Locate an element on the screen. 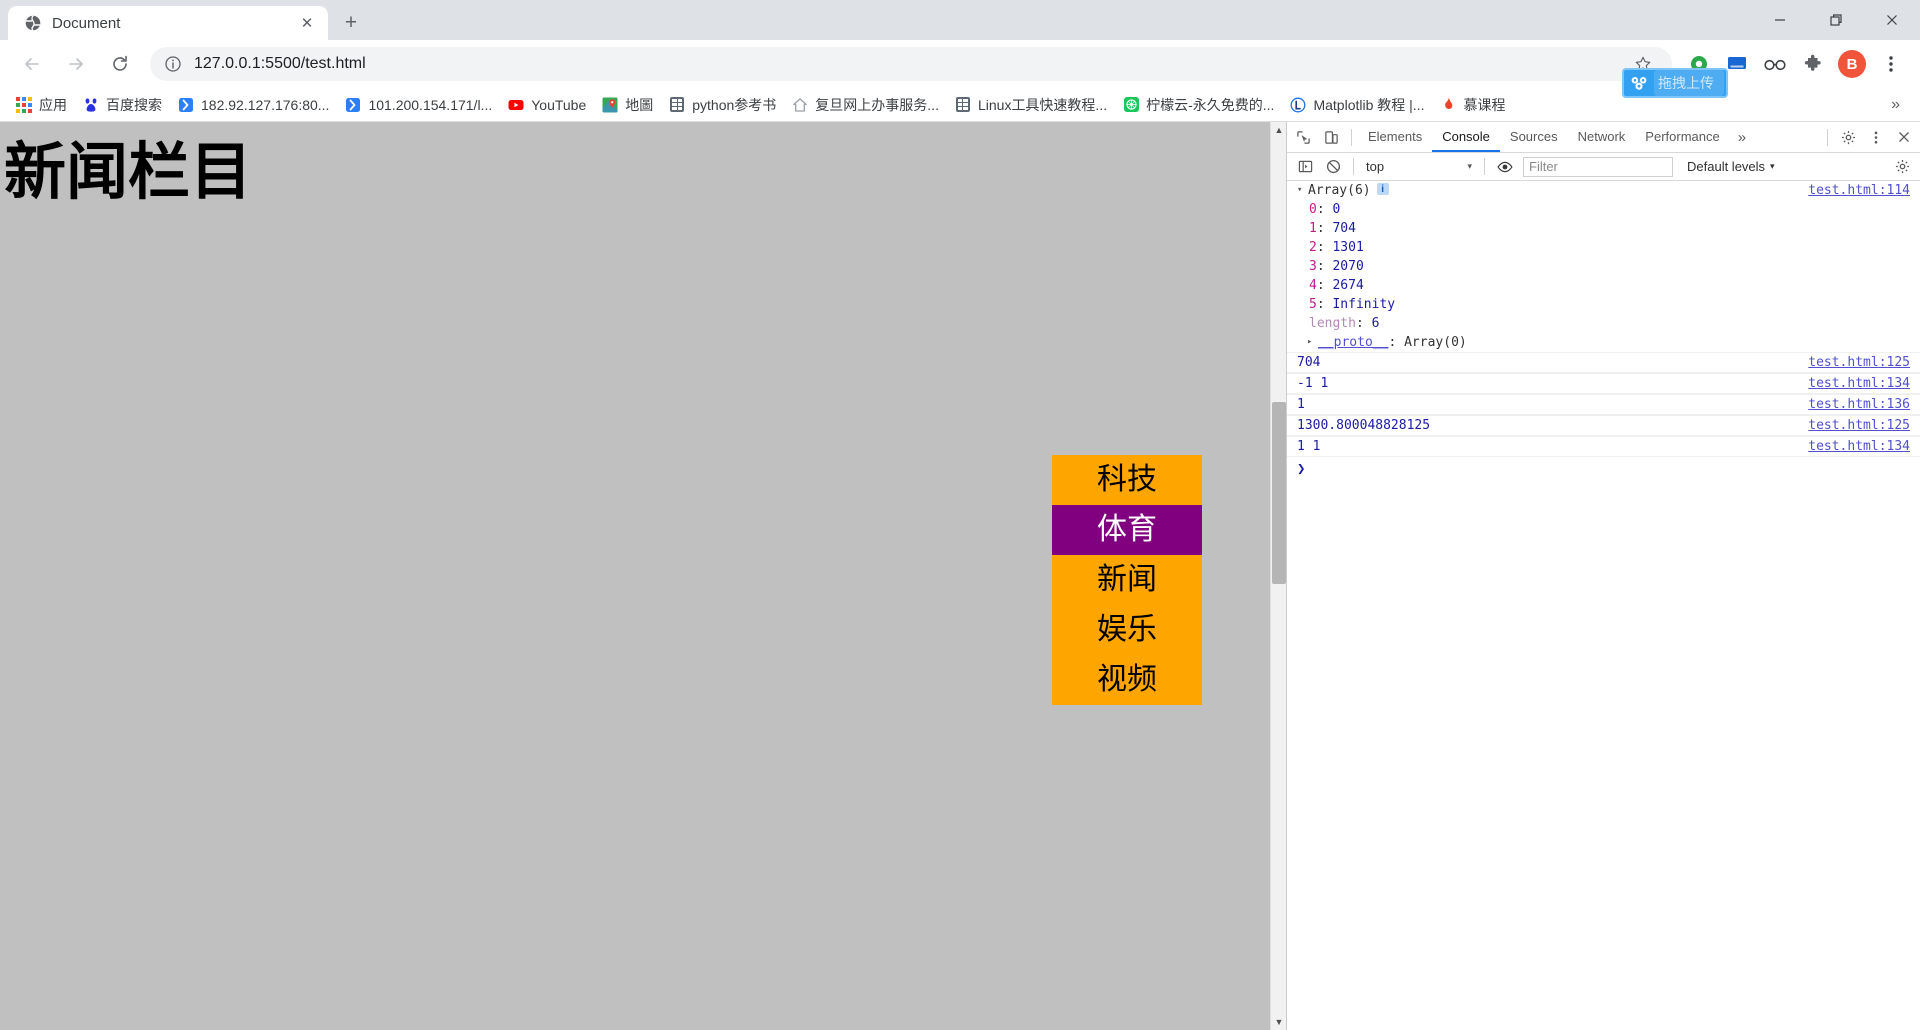 This screenshot has width=1920, height=1030. building-icon is located at coordinates (963, 105).